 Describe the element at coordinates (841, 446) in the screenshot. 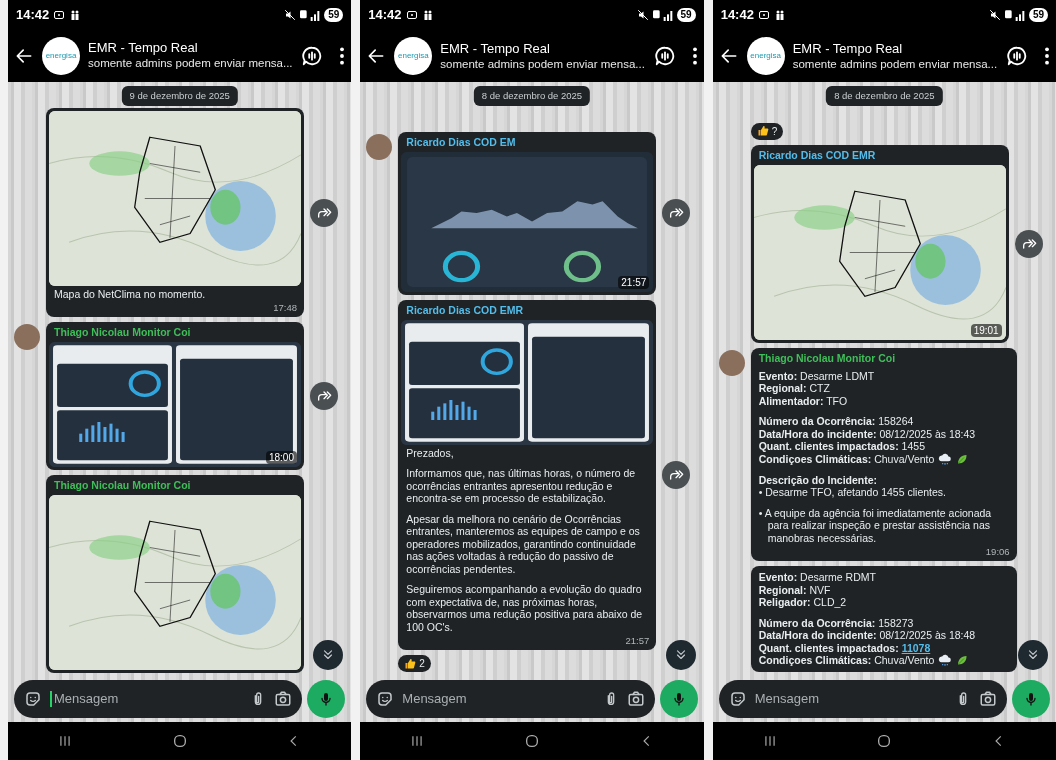

I see `message-line: Quant. clientes impactados: 1455` at that location.